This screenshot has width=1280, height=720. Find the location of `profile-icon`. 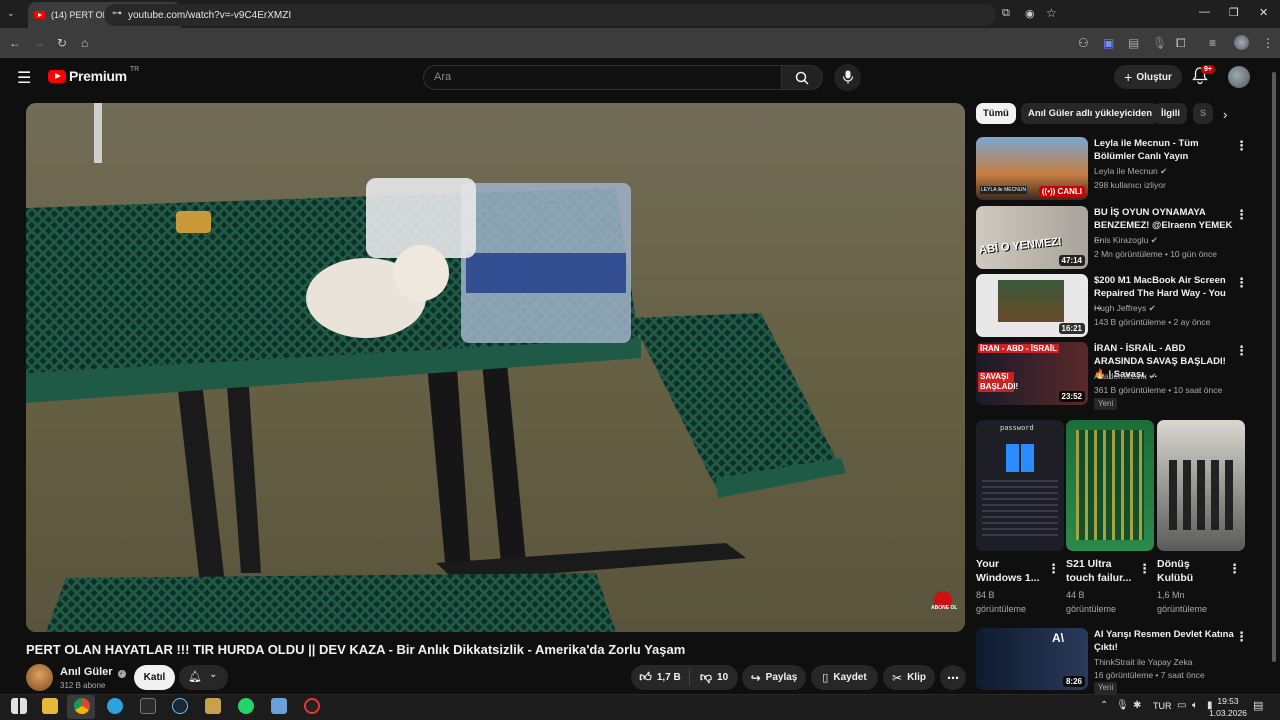

profile-icon is located at coordinates (1241, 42).